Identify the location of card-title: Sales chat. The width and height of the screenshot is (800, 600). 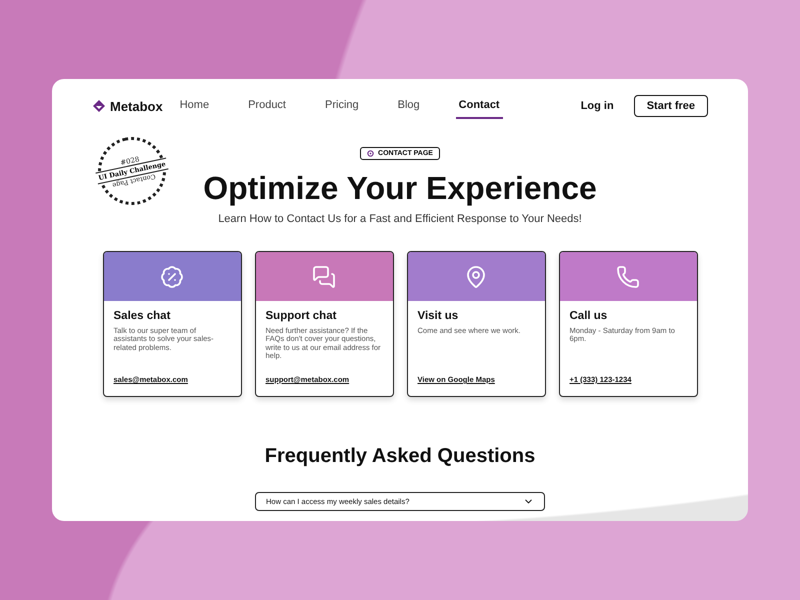
(143, 316).